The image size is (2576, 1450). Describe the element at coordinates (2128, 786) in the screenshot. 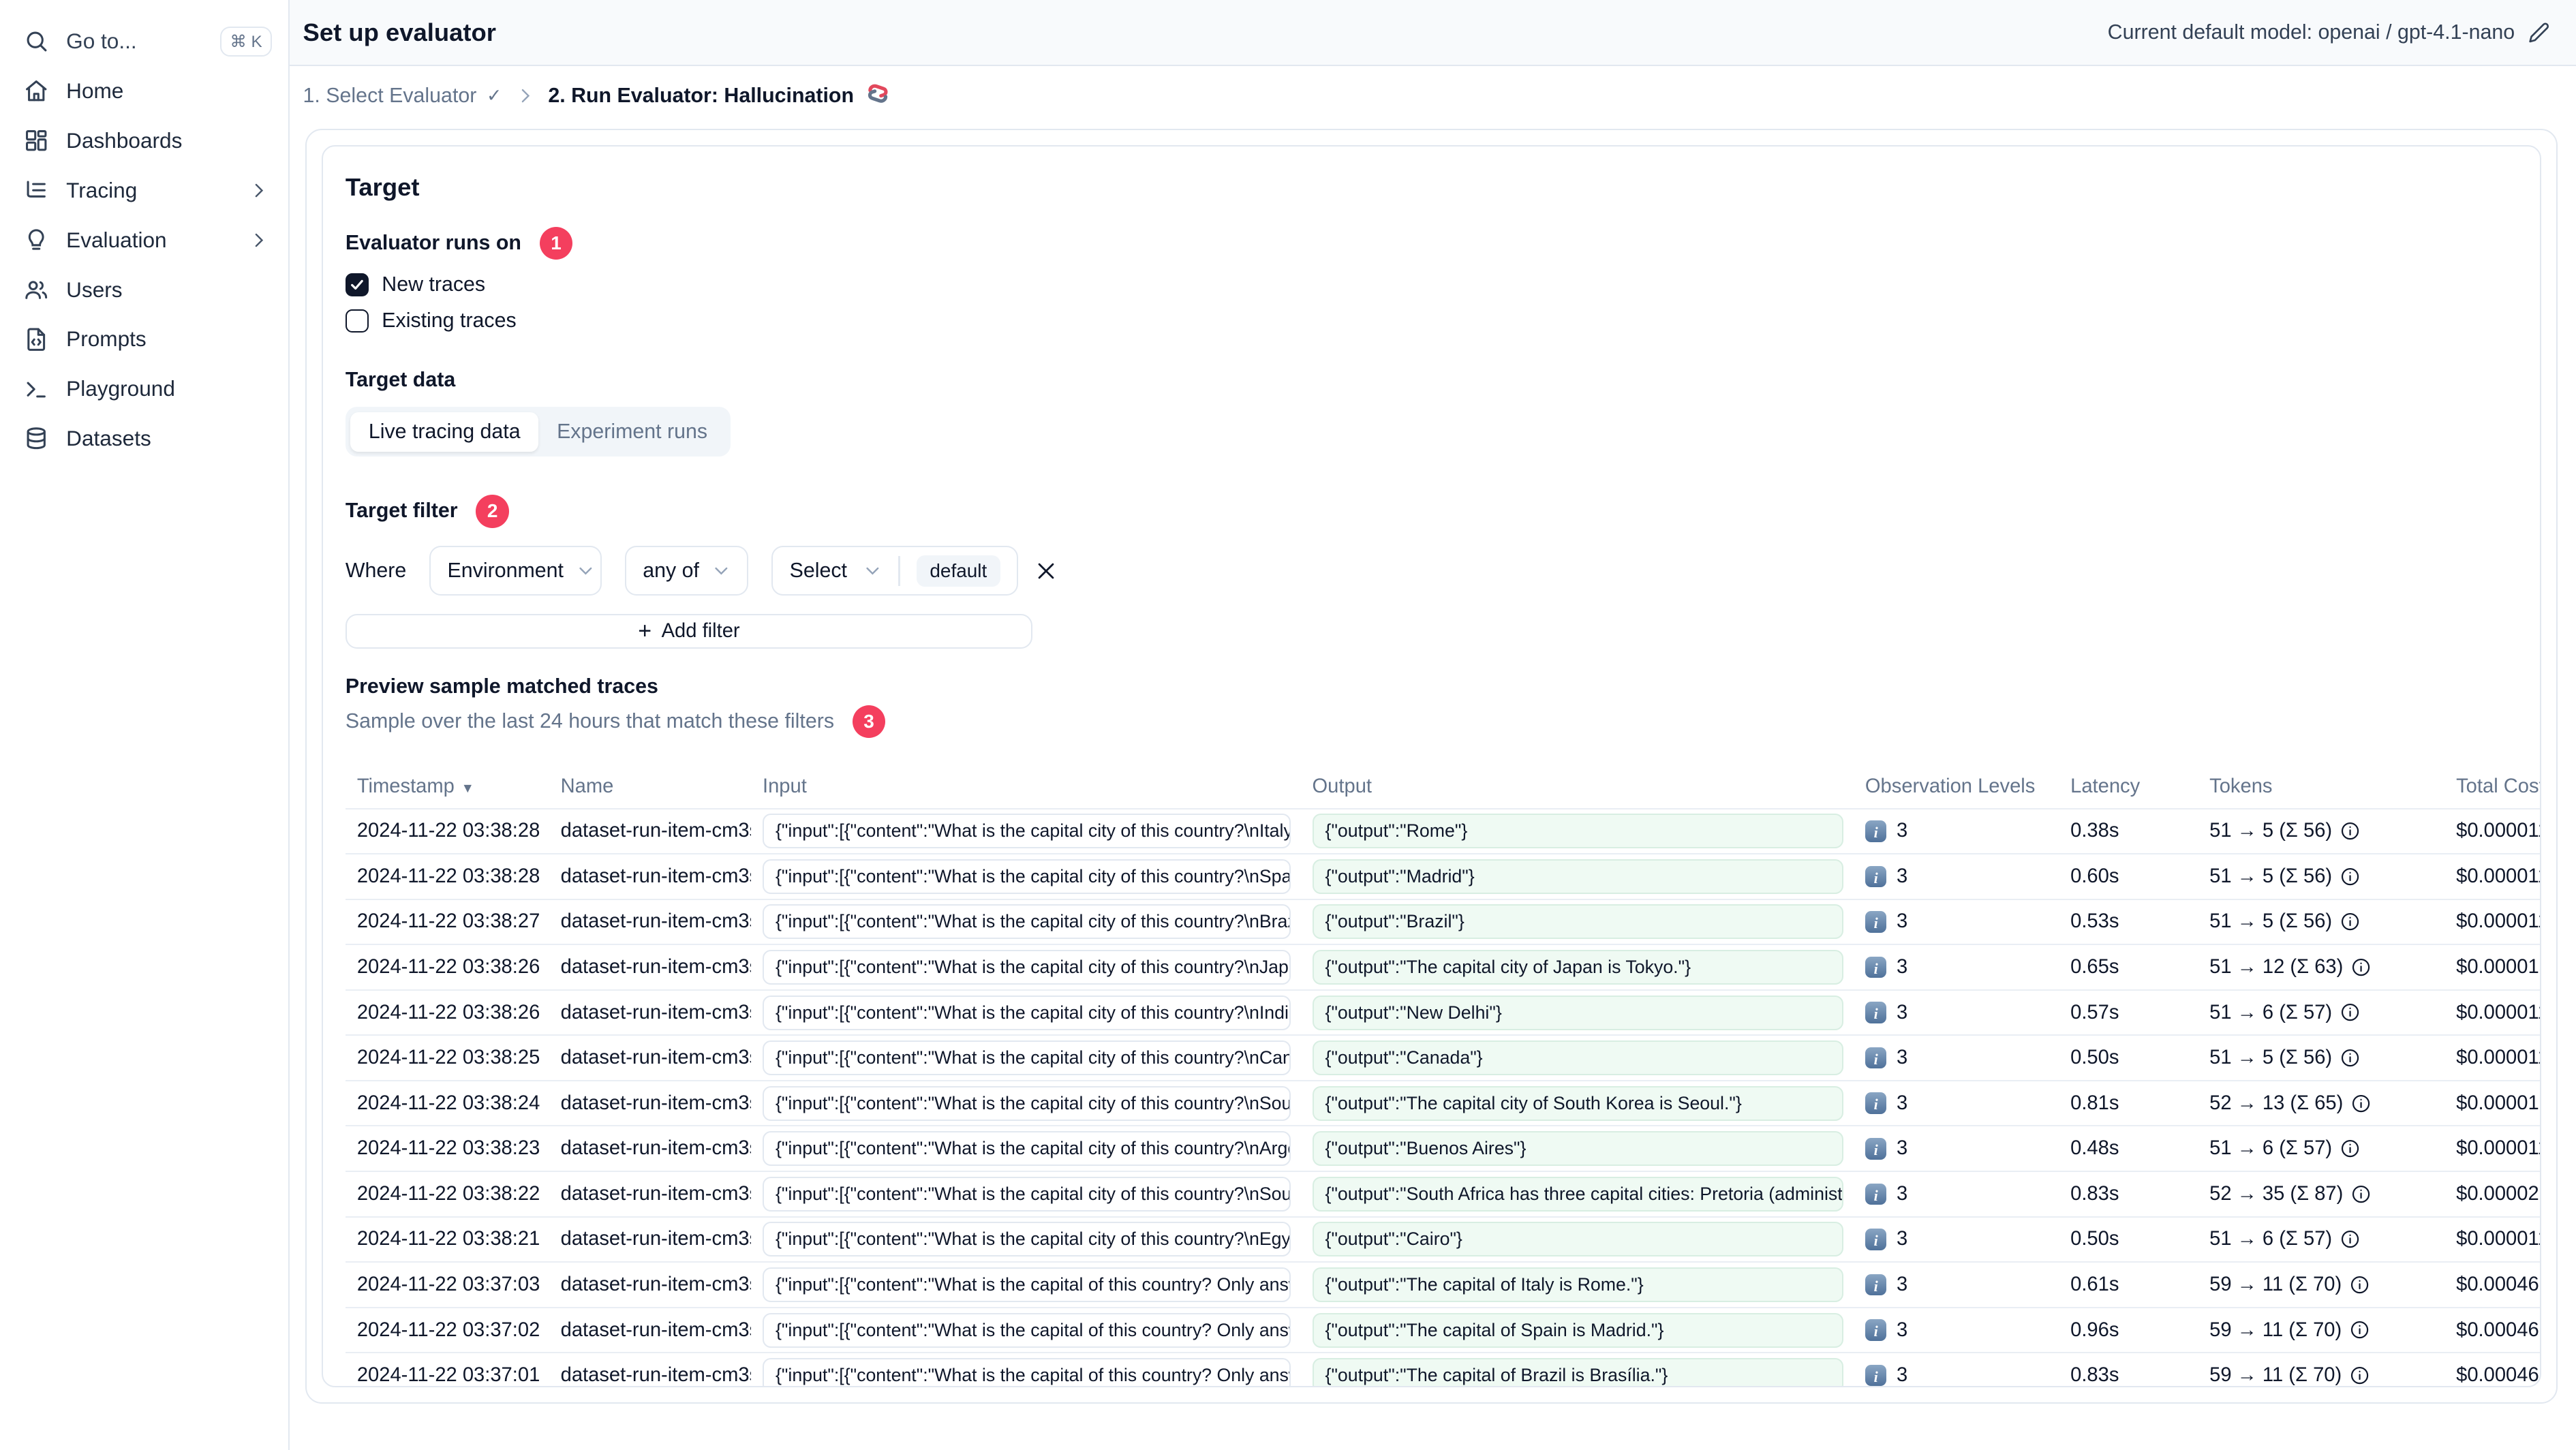

I see `column-header-latency: Latency` at that location.